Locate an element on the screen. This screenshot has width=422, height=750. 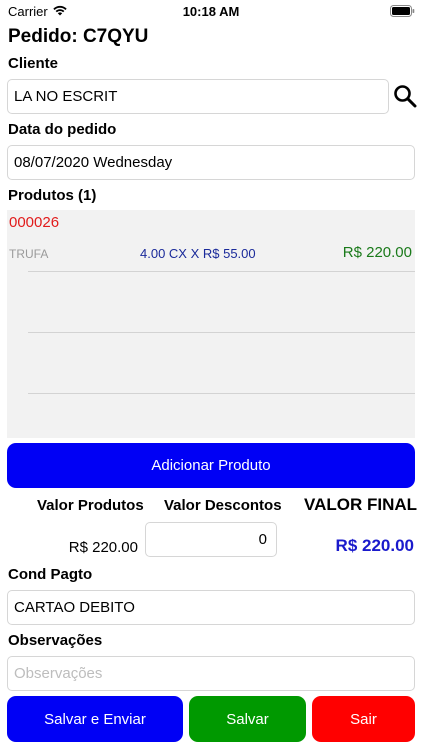
observacoes-label: Observações is located at coordinates (55, 640).